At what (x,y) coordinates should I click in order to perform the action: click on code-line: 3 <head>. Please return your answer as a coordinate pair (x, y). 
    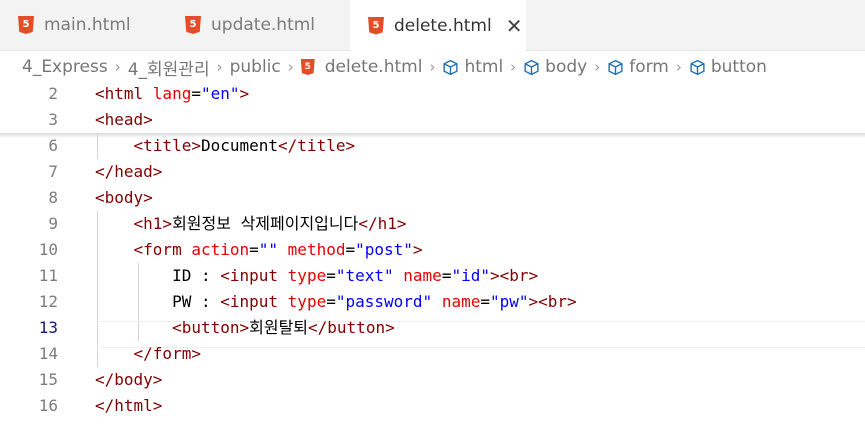
    Looking at the image, I should click on (432, 120).